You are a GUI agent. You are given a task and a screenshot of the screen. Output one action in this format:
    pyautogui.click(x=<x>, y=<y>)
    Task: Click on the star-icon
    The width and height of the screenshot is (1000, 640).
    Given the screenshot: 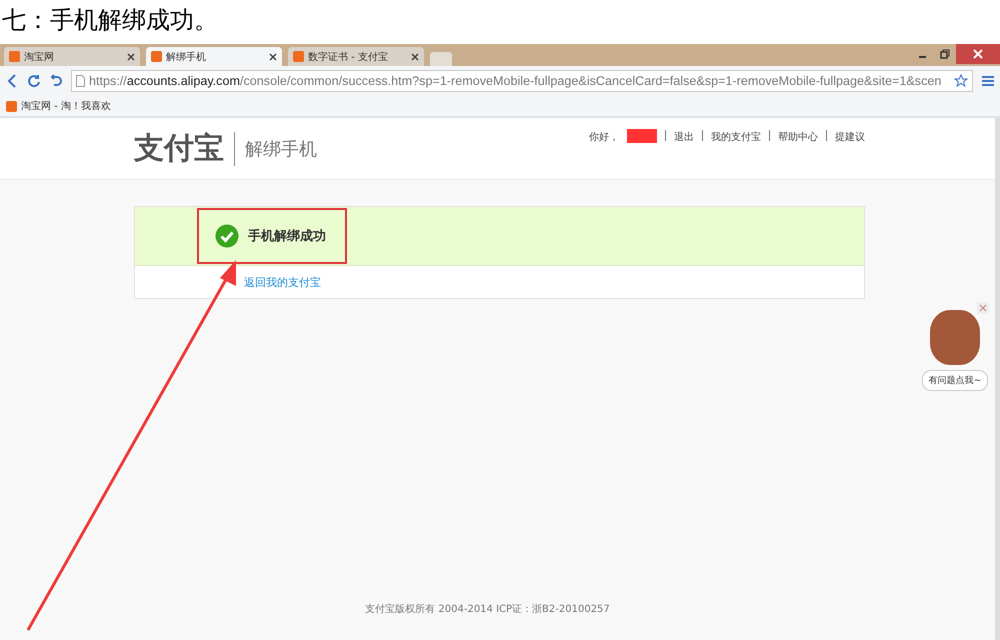 What is the action you would take?
    pyautogui.click(x=961, y=81)
    